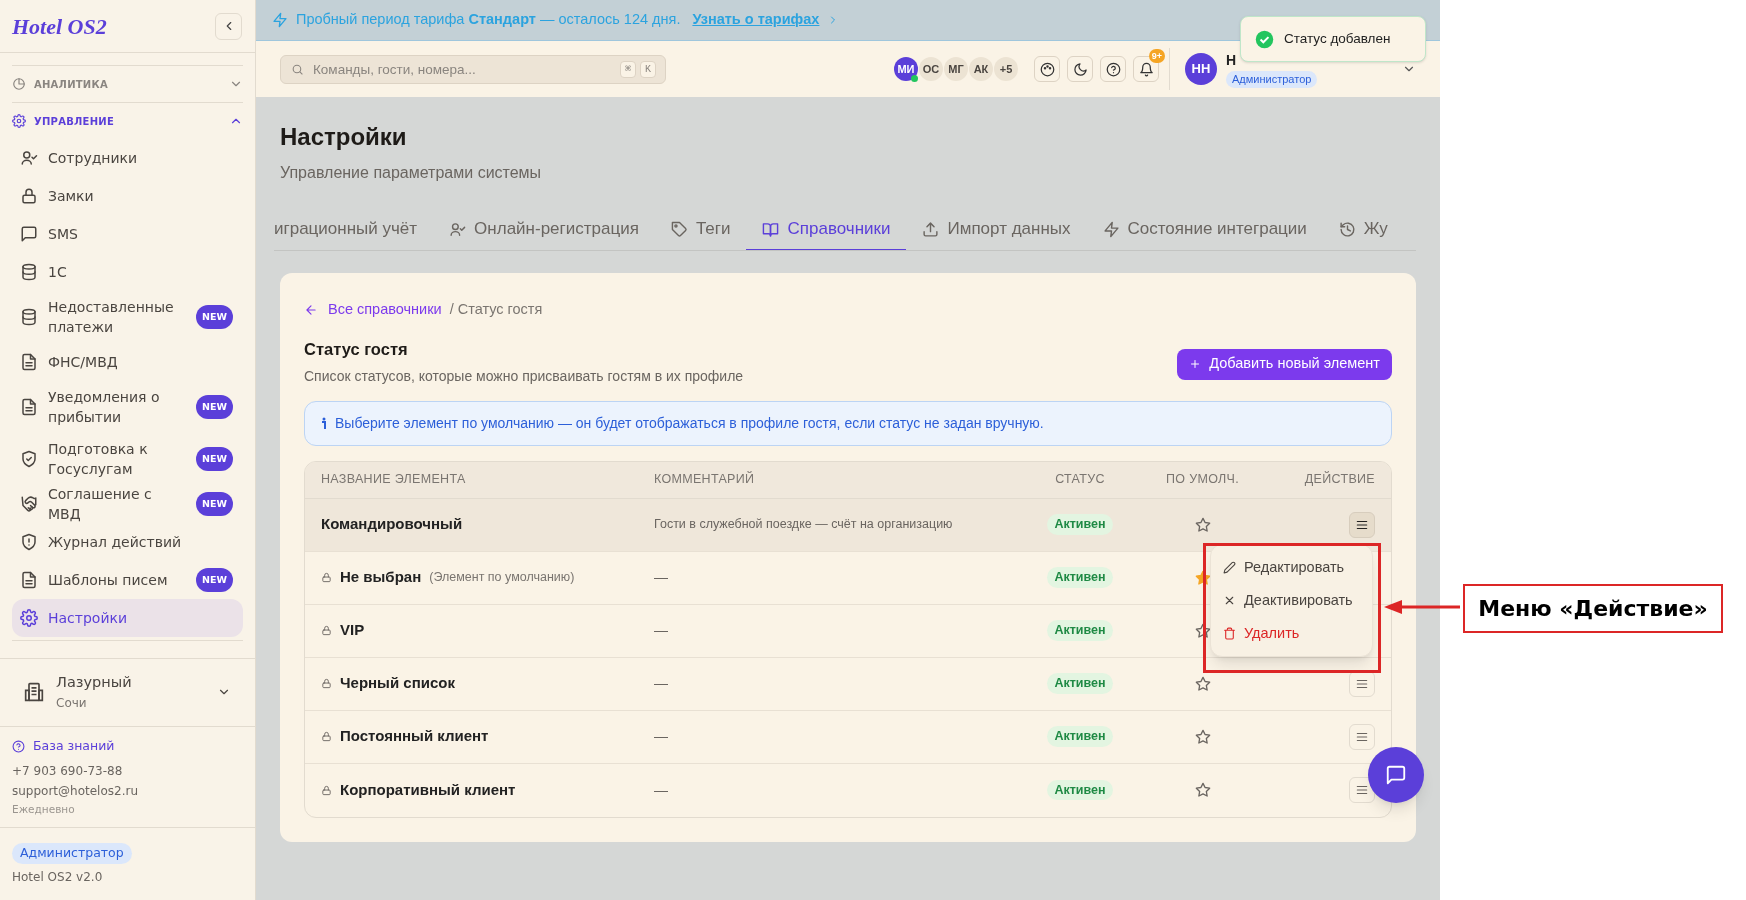 This screenshot has height=900, width=1746. I want to click on element-note: (Элемент по умолчанию), so click(502, 578).